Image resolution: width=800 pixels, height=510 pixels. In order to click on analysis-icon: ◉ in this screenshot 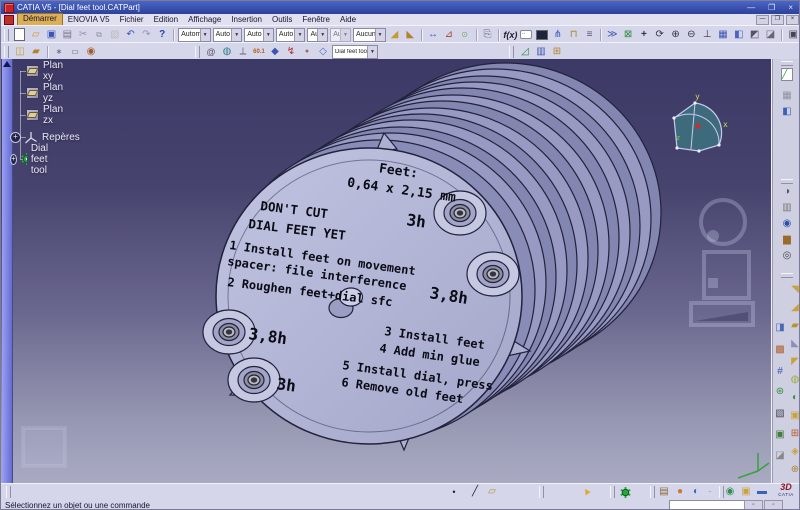, I will do `click(787, 224)`.